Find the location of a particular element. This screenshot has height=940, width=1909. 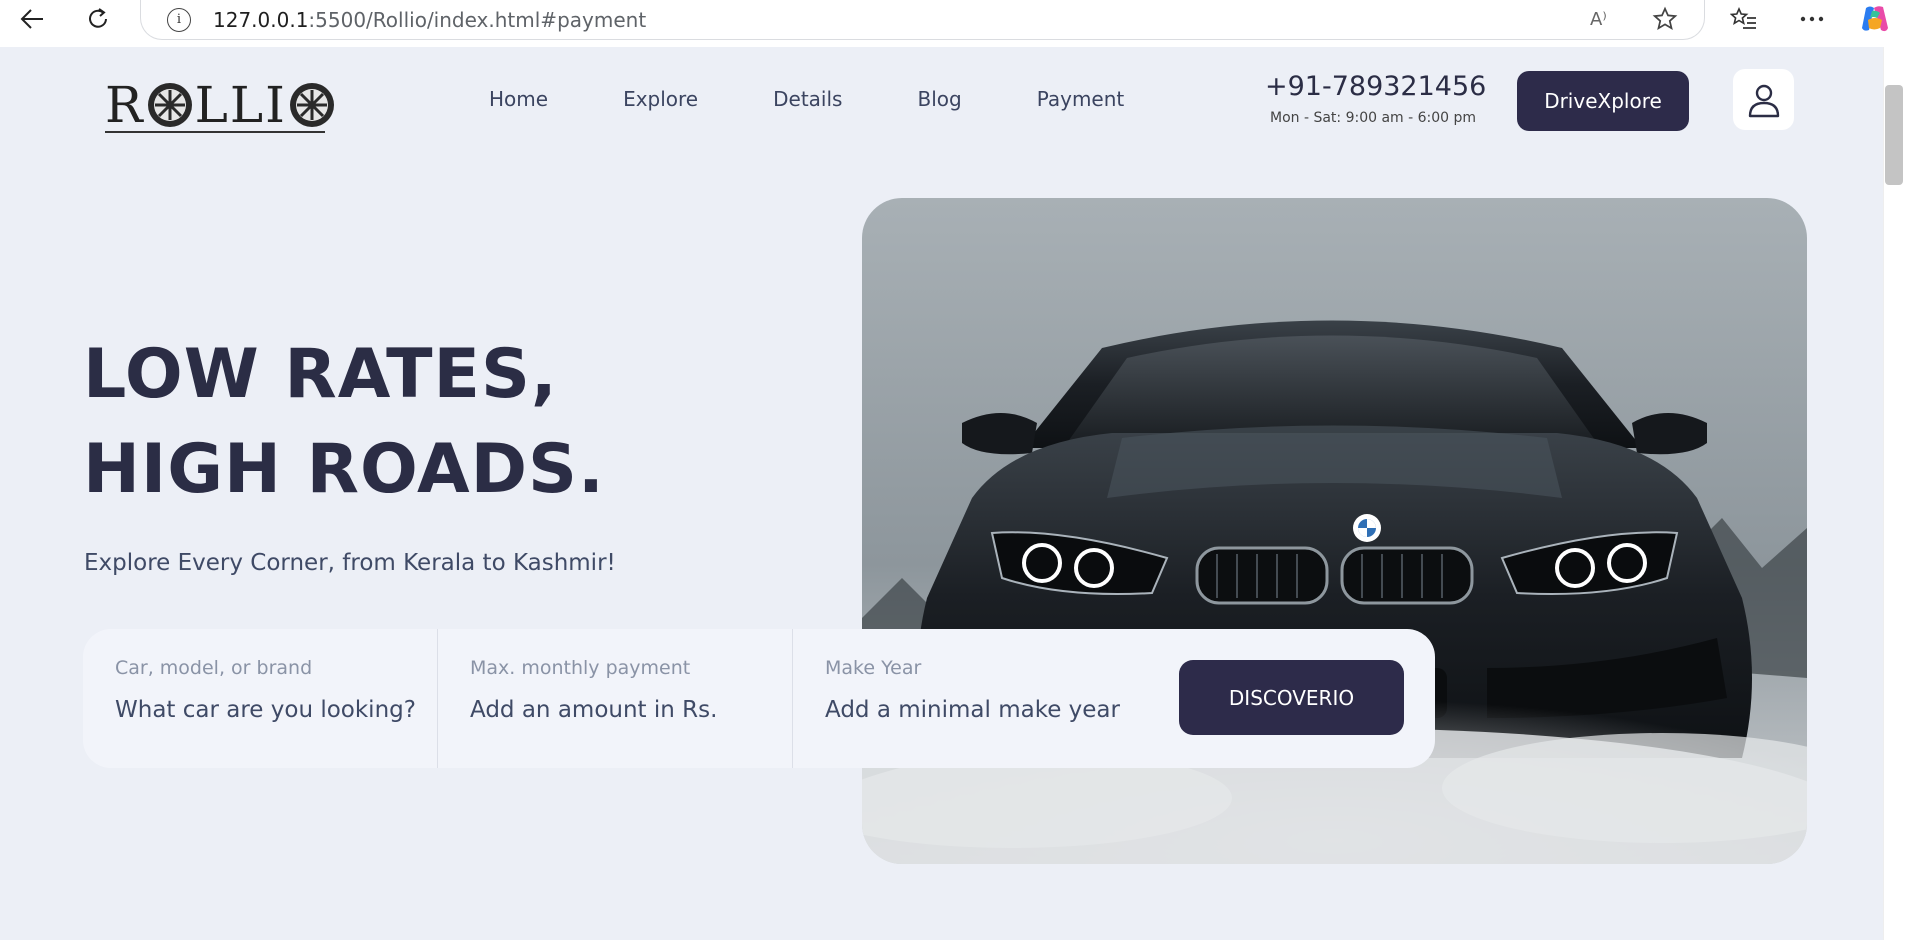

read-aloud-icon: A⁾ is located at coordinates (1598, 19).